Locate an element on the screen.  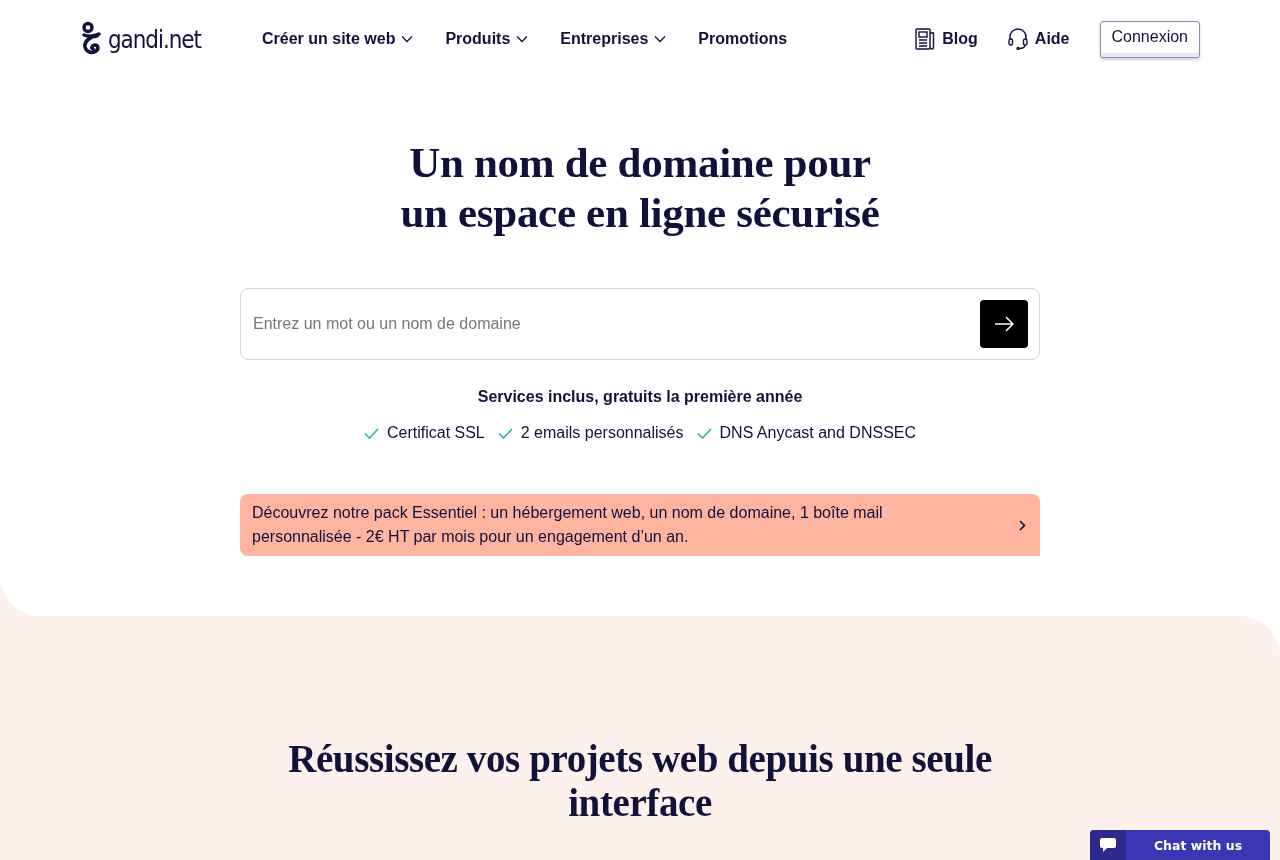
speech-bubble-icon is located at coordinates (1108, 845).